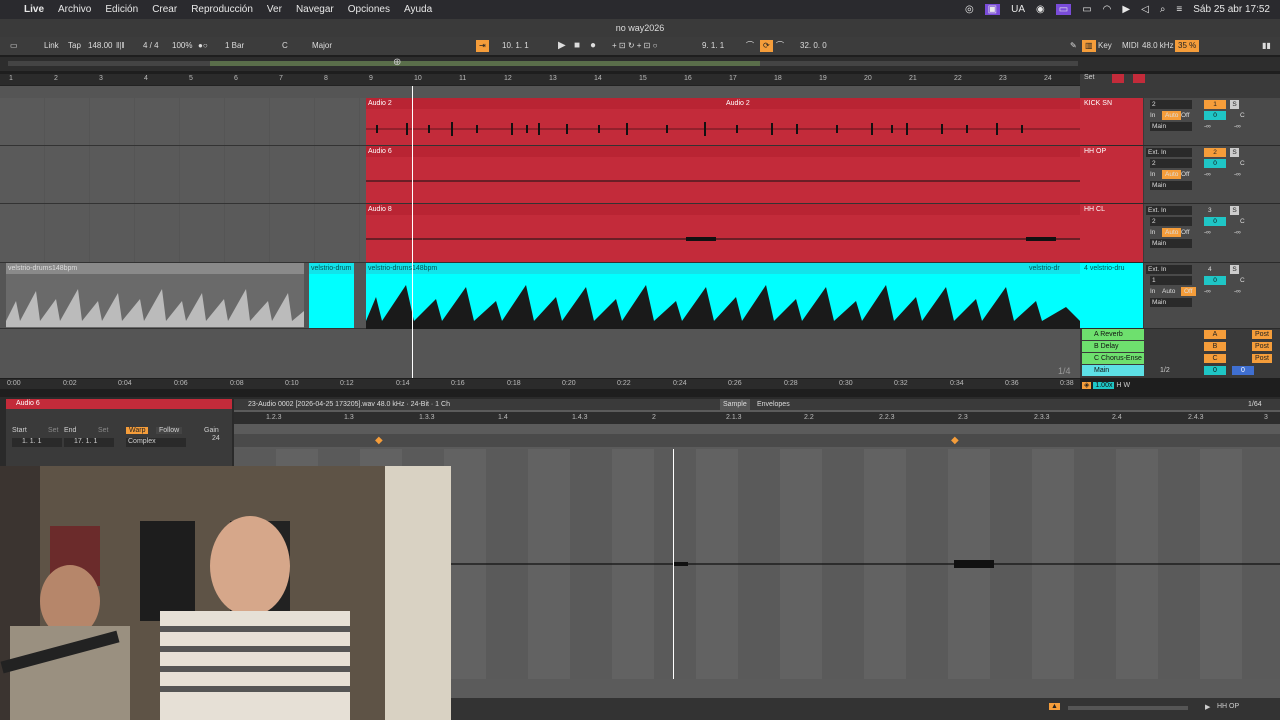  Describe the element at coordinates (1215, 346) in the screenshot. I see `return-letter: B` at that location.